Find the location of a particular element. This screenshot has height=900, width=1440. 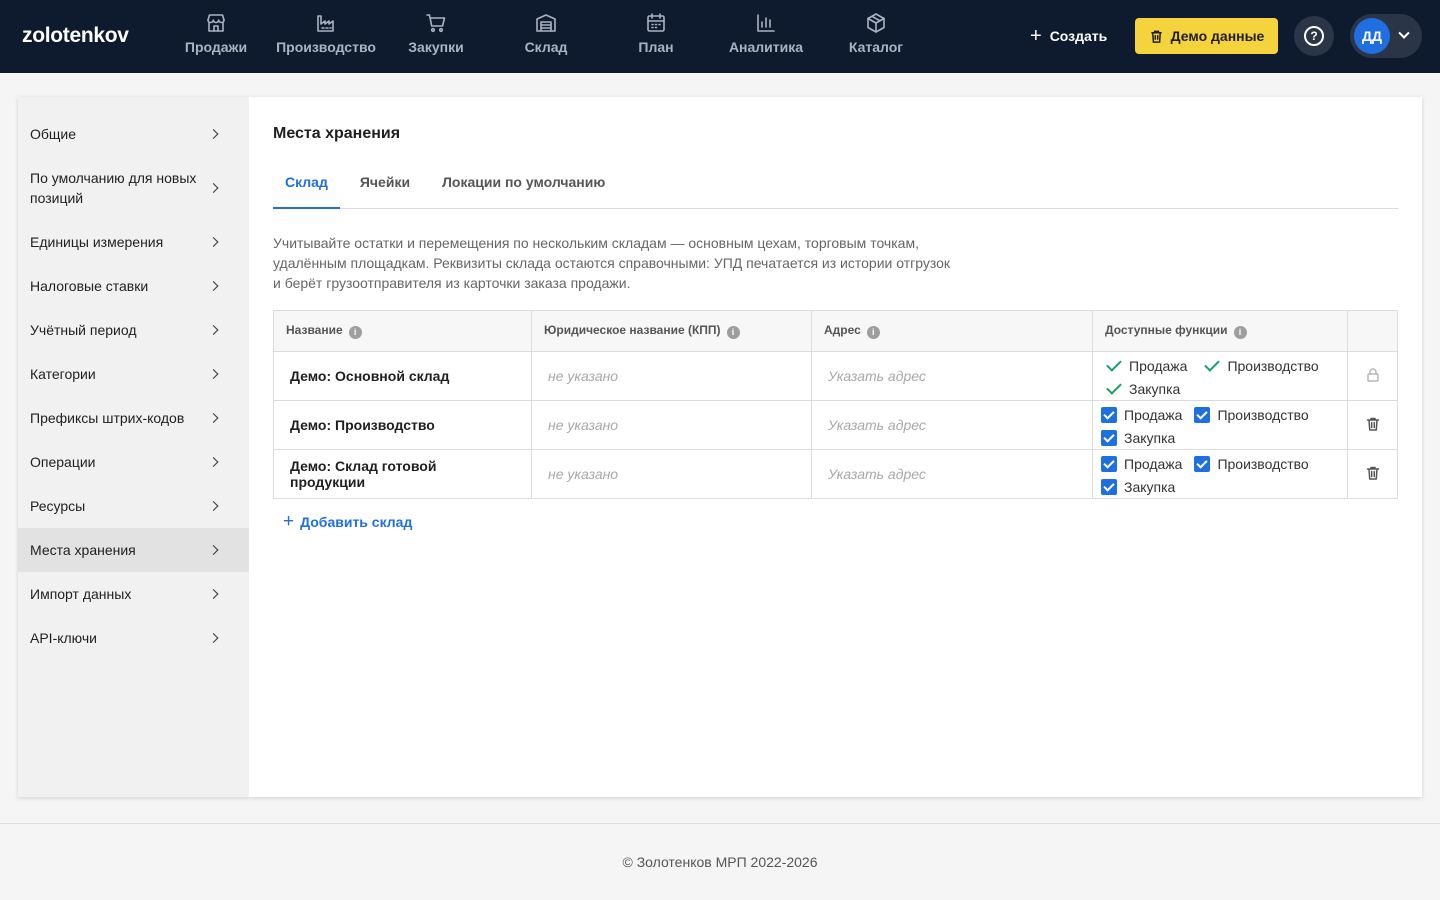

help-circle-icon: ? is located at coordinates (1314, 36).